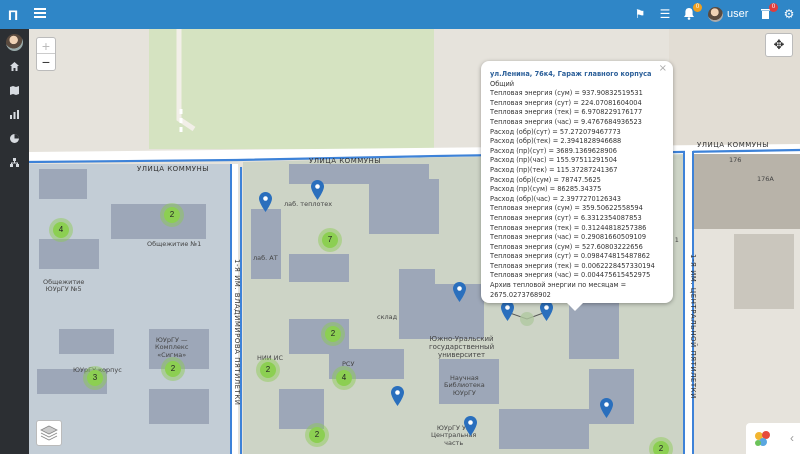 Image resolution: width=800 pixels, height=454 pixels. Describe the element at coordinates (556, 141) in the screenshot. I see `popup-line: Расход (обр)(тек) = 2.3941828946688` at that location.